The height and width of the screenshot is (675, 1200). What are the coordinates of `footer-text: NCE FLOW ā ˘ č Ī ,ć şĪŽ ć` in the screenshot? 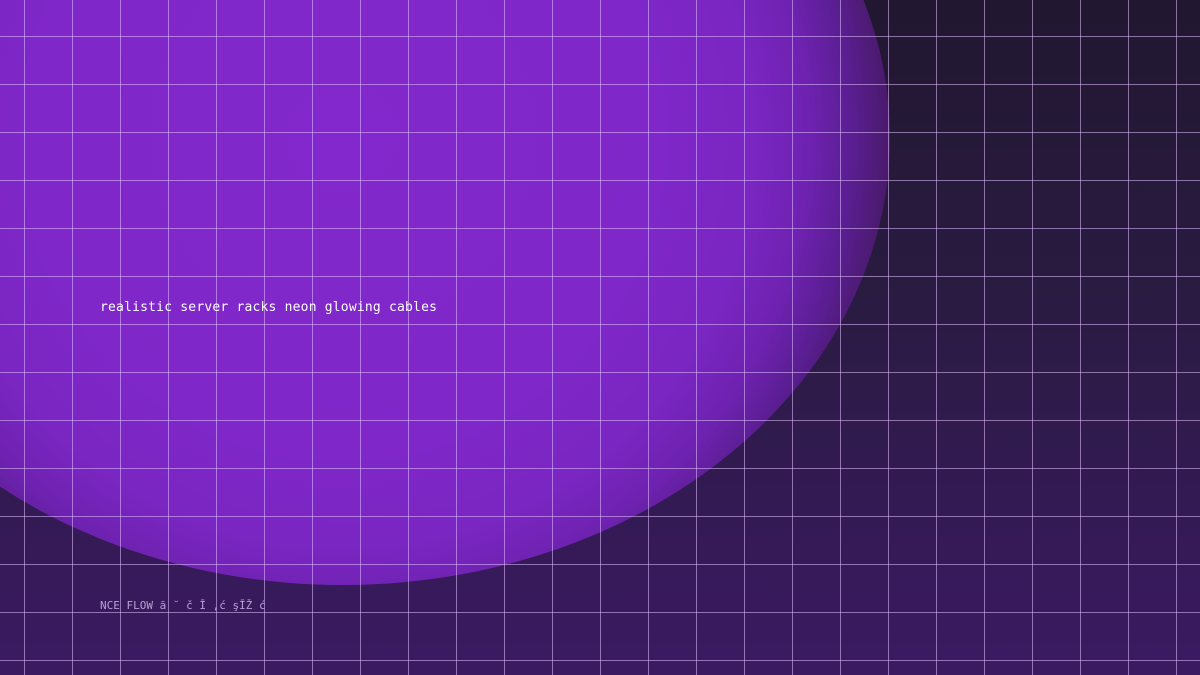 It's located at (183, 605).